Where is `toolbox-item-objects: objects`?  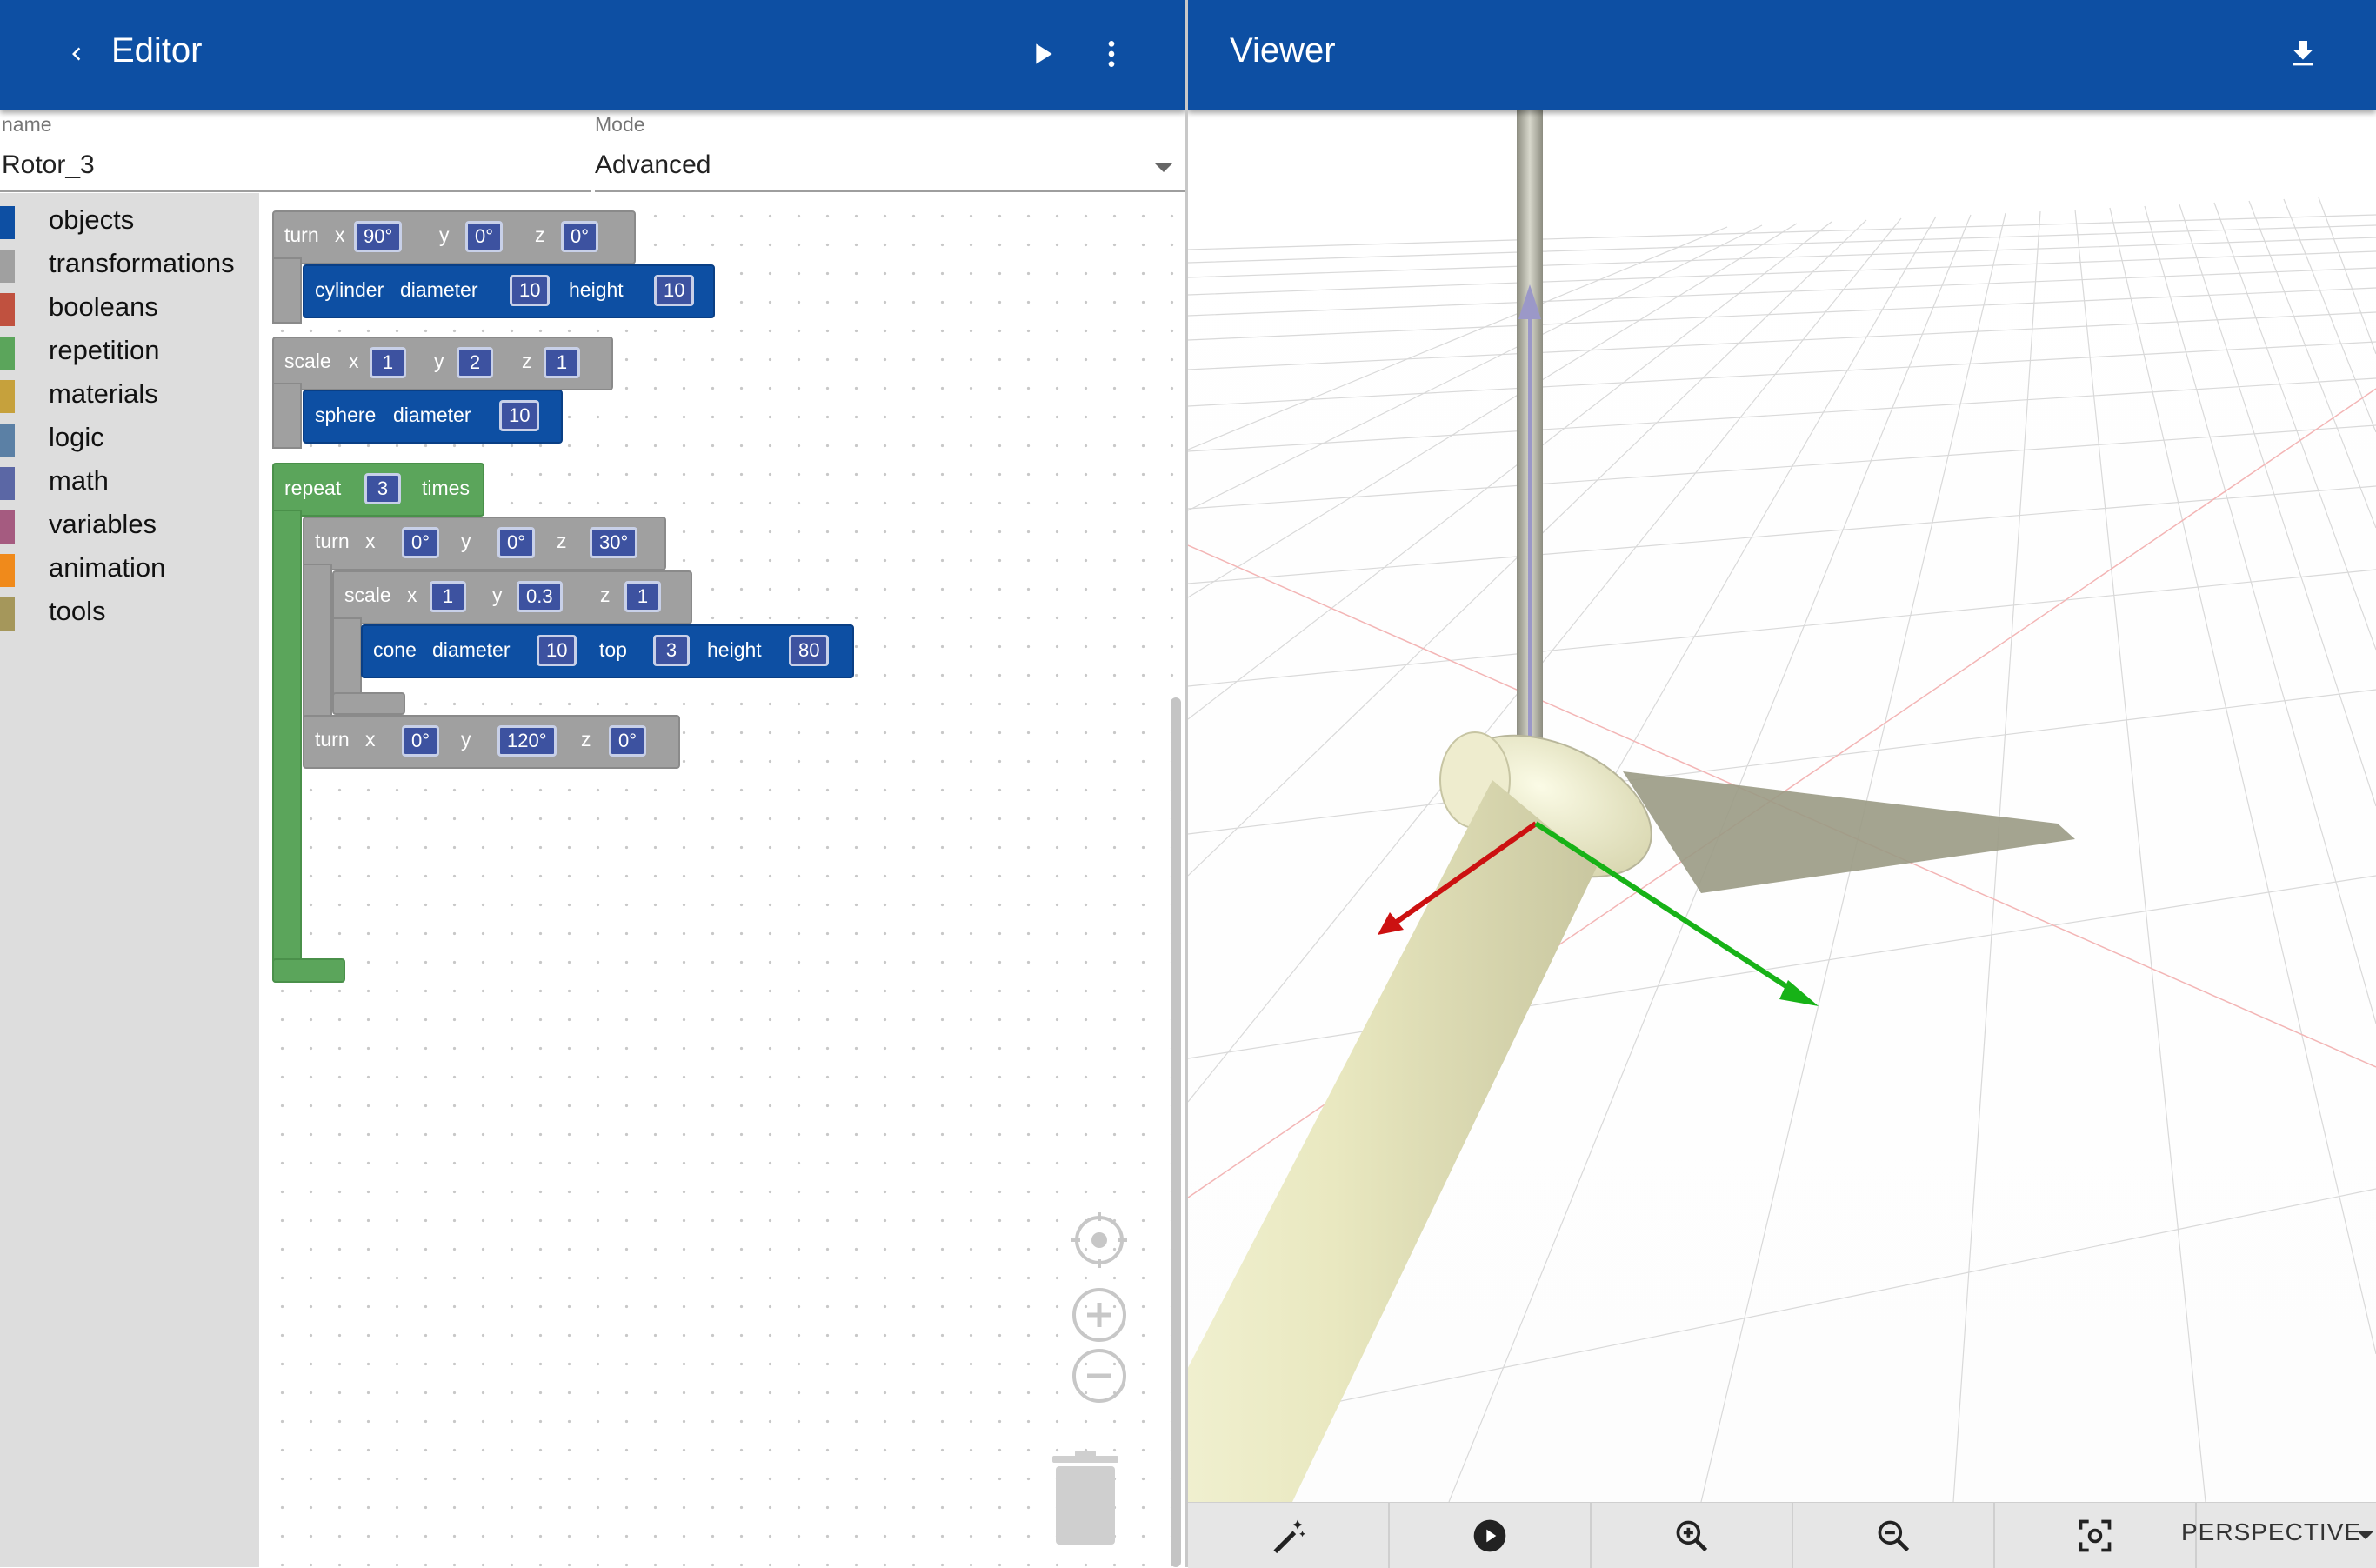 toolbox-item-objects: objects is located at coordinates (129, 222).